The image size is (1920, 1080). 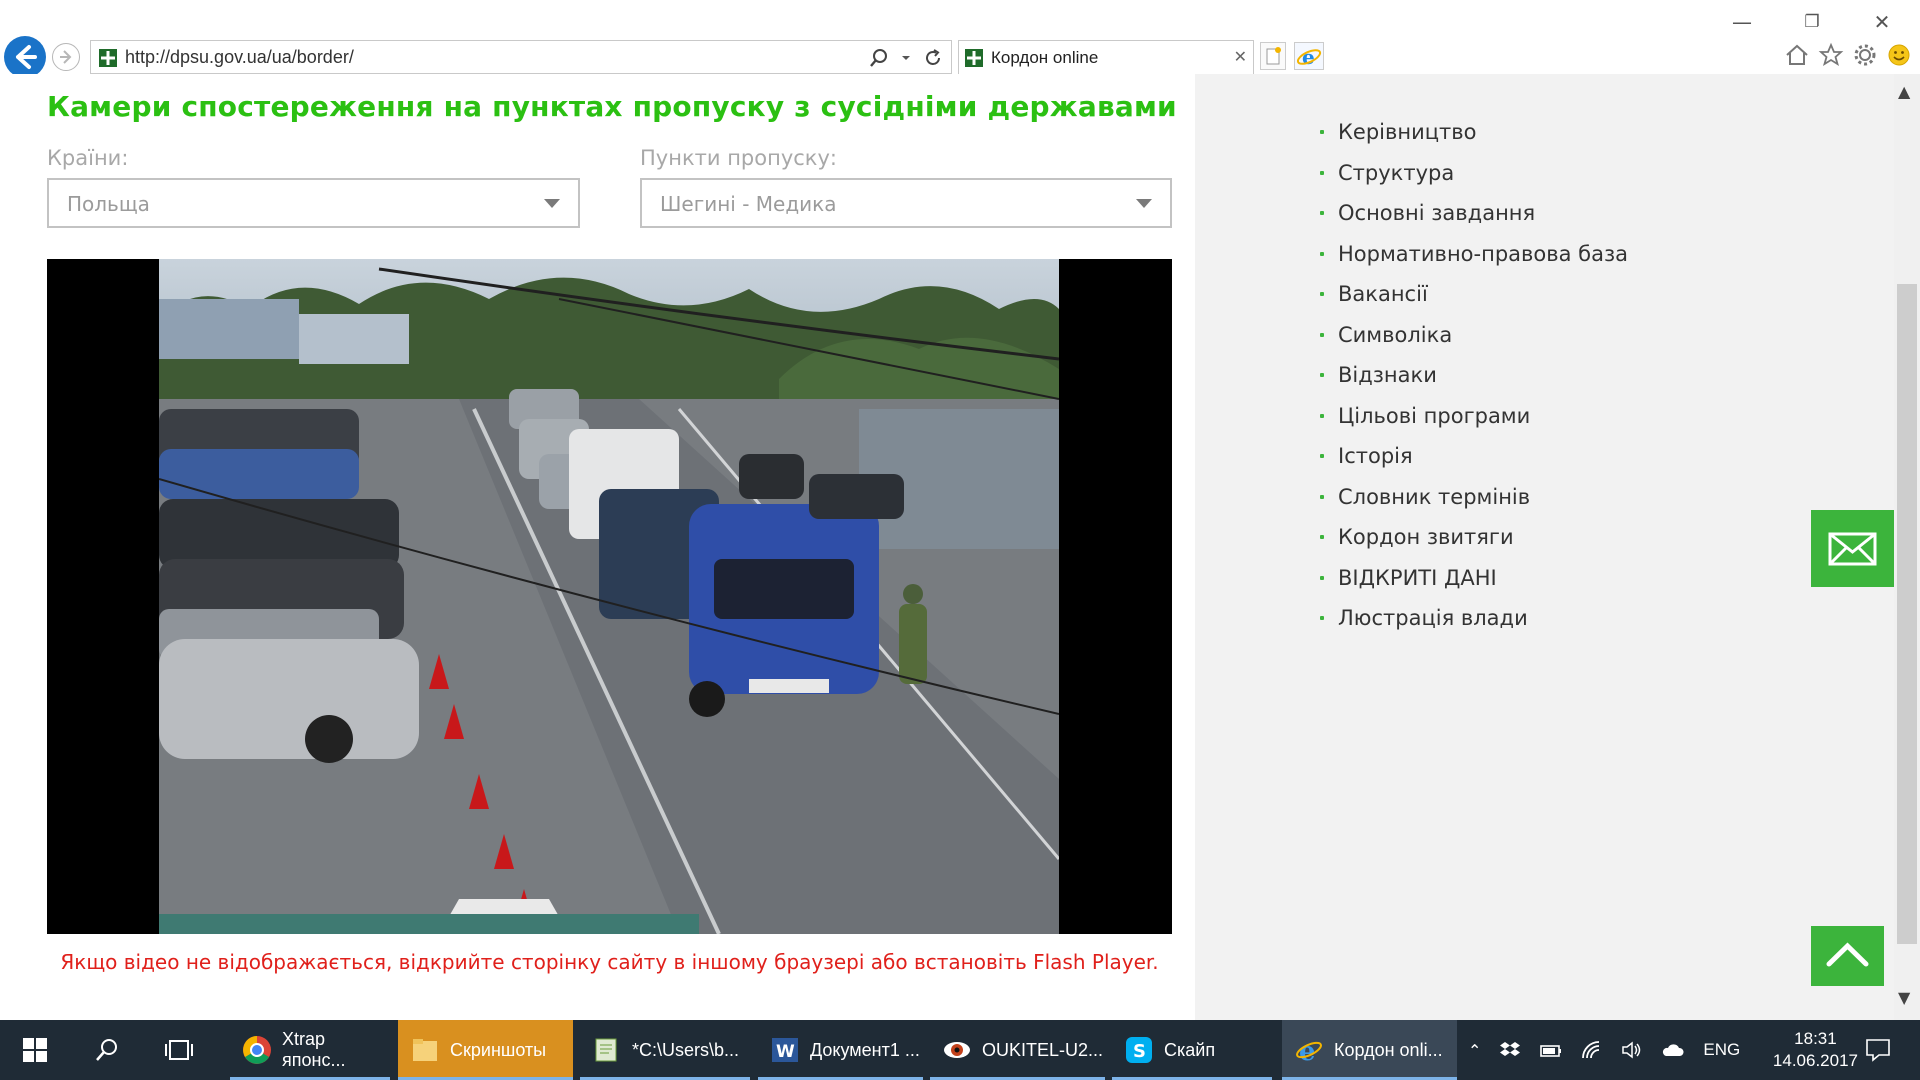 I want to click on close-tab-icon: ✕, so click(x=1240, y=56).